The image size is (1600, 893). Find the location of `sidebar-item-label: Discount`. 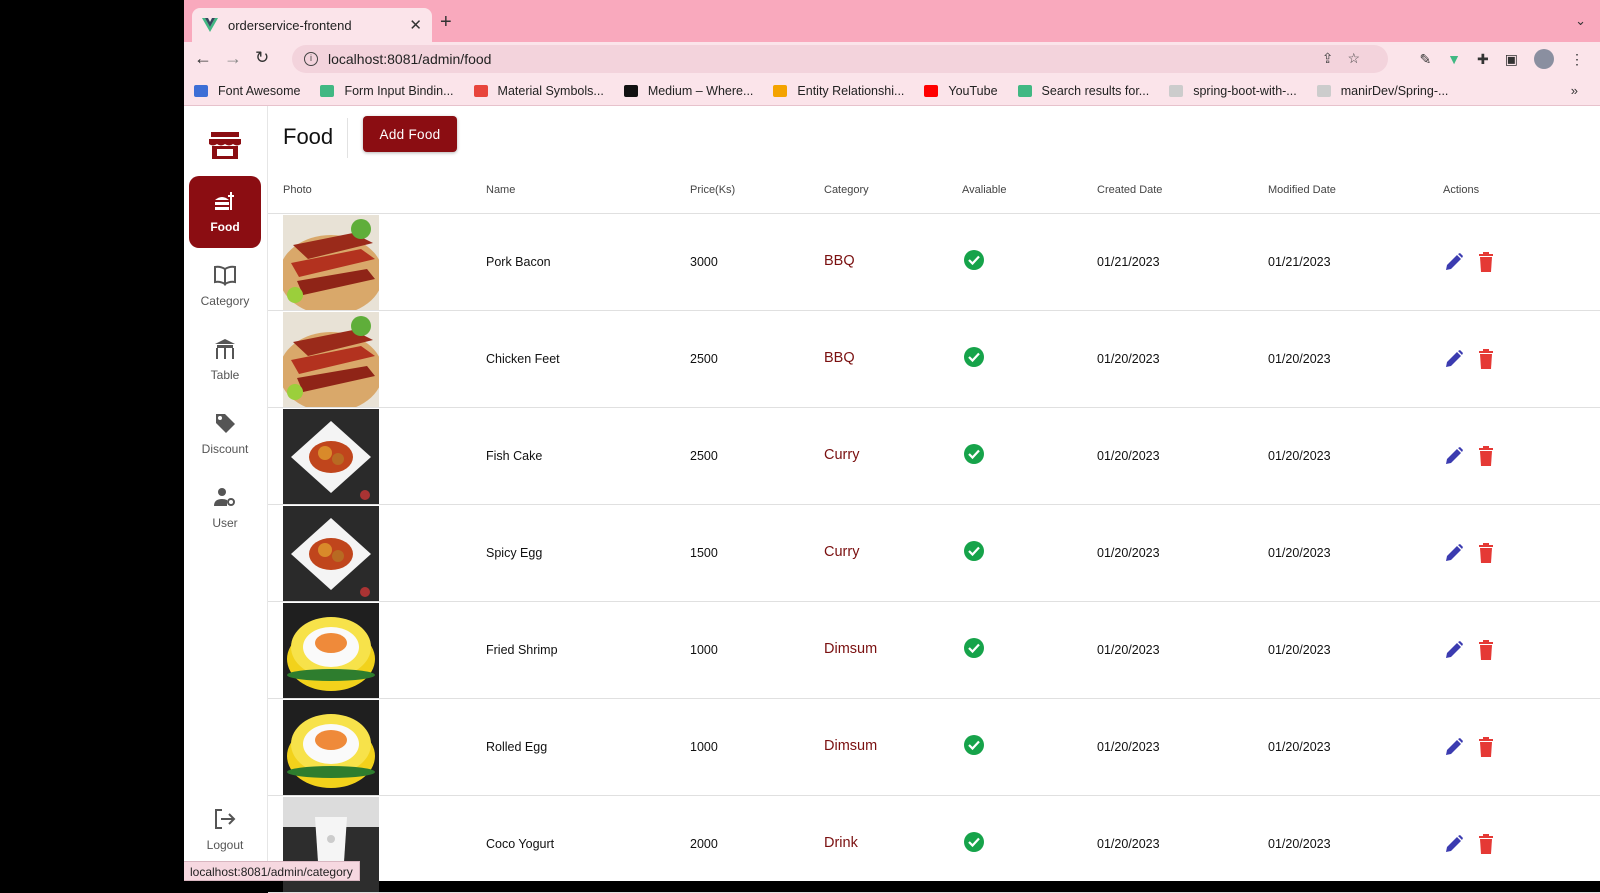

sidebar-item-label: Discount is located at coordinates (225, 449).